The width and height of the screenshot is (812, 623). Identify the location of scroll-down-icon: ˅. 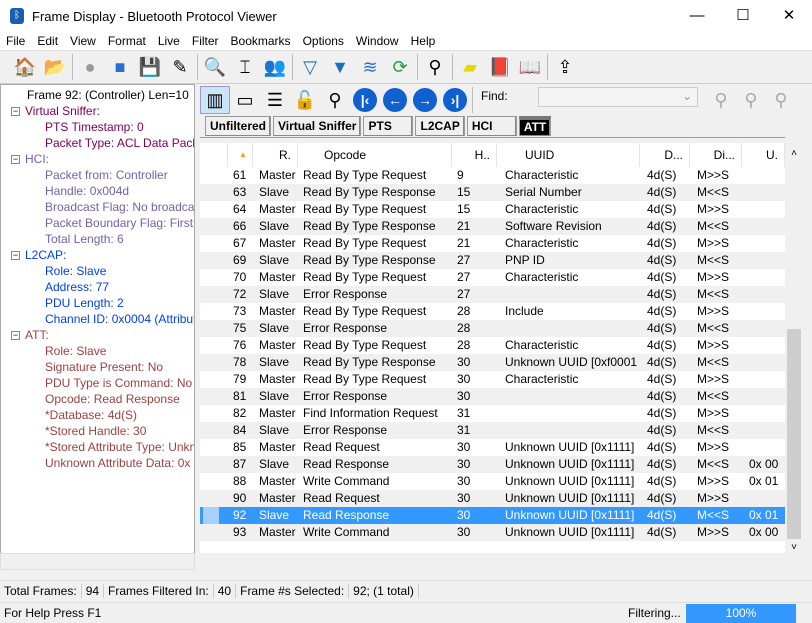
(794, 547).